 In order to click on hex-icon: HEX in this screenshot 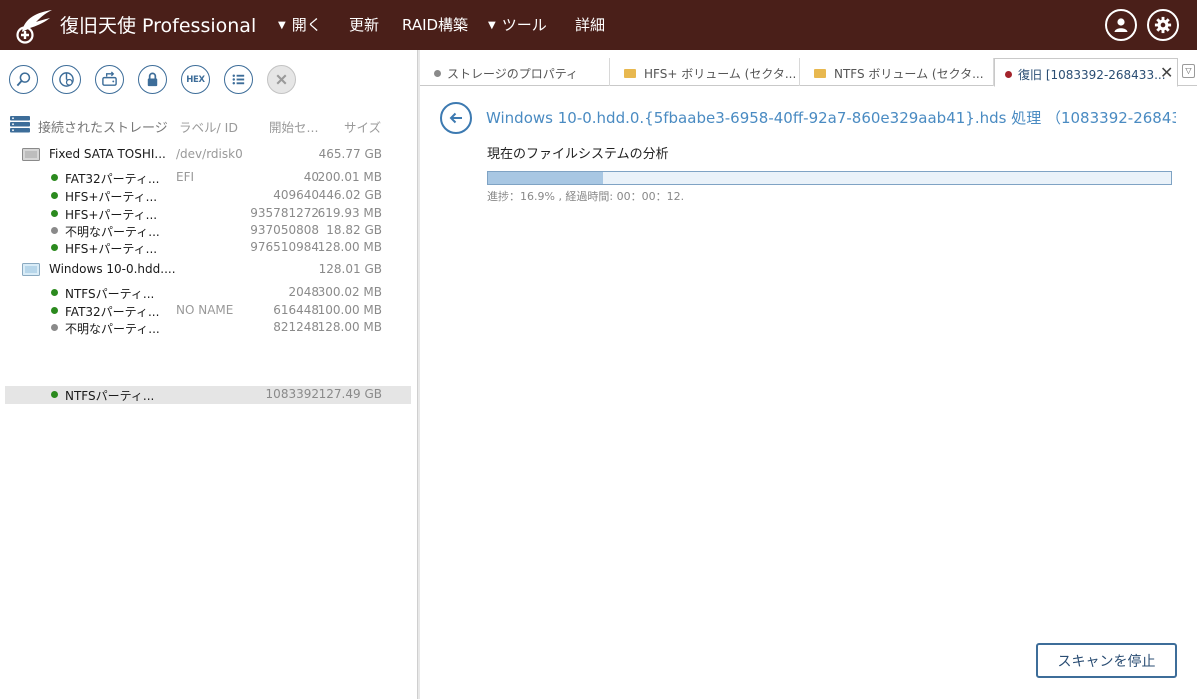, I will do `click(195, 79)`.